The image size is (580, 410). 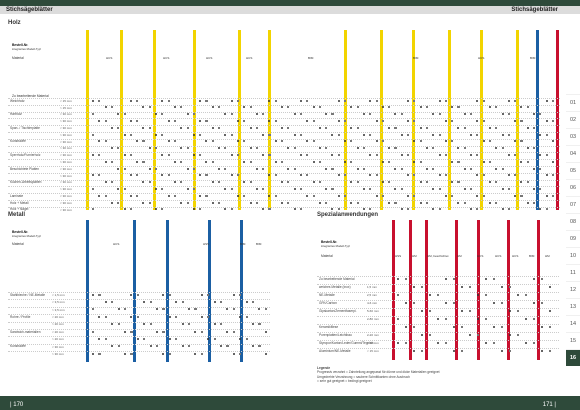 What do you see at coordinates (573, 102) in the screenshot?
I see `chapter-tab: 01` at bounding box center [573, 102].